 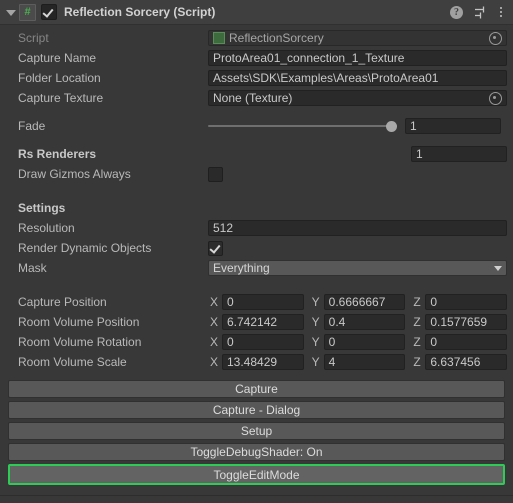 I want to click on script-asset-icon, so click(x=219, y=38).